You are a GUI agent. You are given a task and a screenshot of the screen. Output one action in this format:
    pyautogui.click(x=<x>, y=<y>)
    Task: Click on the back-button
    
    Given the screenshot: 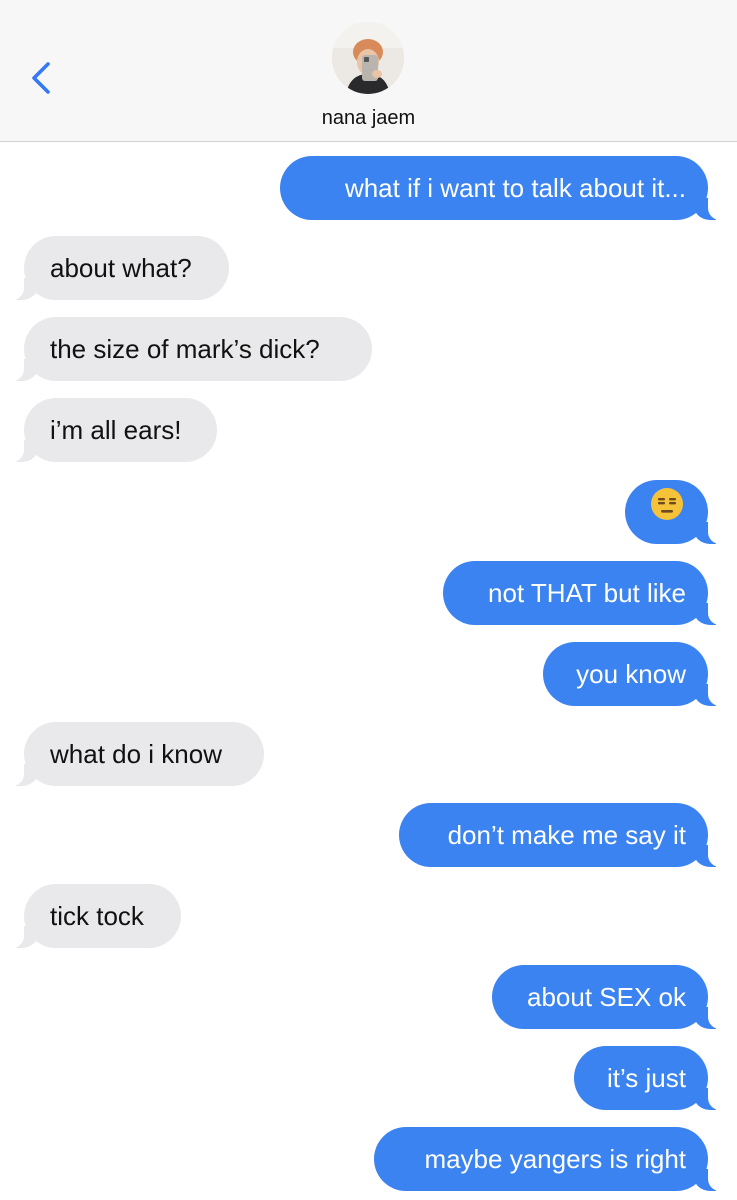 What is the action you would take?
    pyautogui.click(x=43, y=78)
    